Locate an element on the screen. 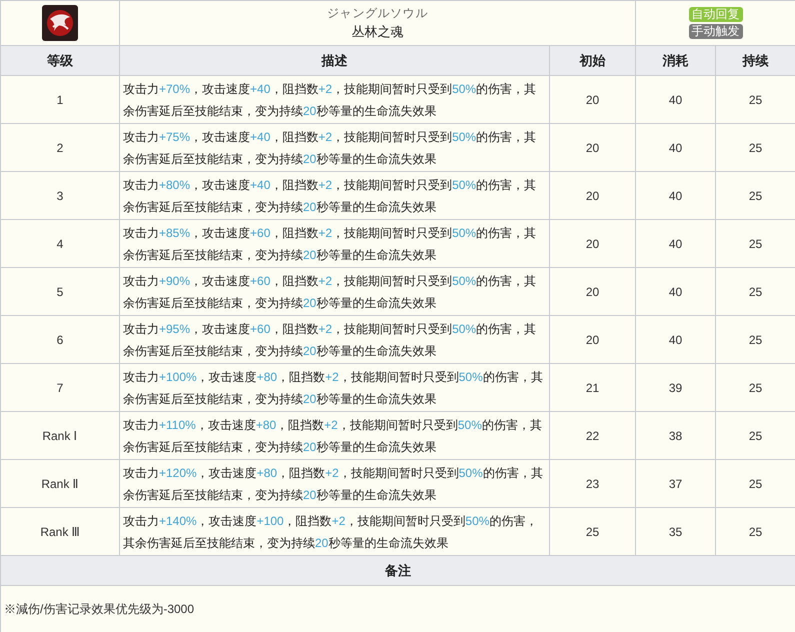  level-cell: 1 is located at coordinates (60, 100).